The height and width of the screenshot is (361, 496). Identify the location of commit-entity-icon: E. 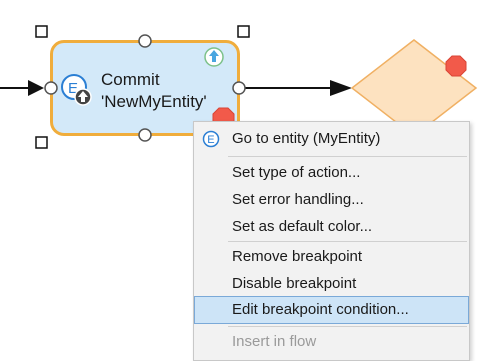
(76, 90).